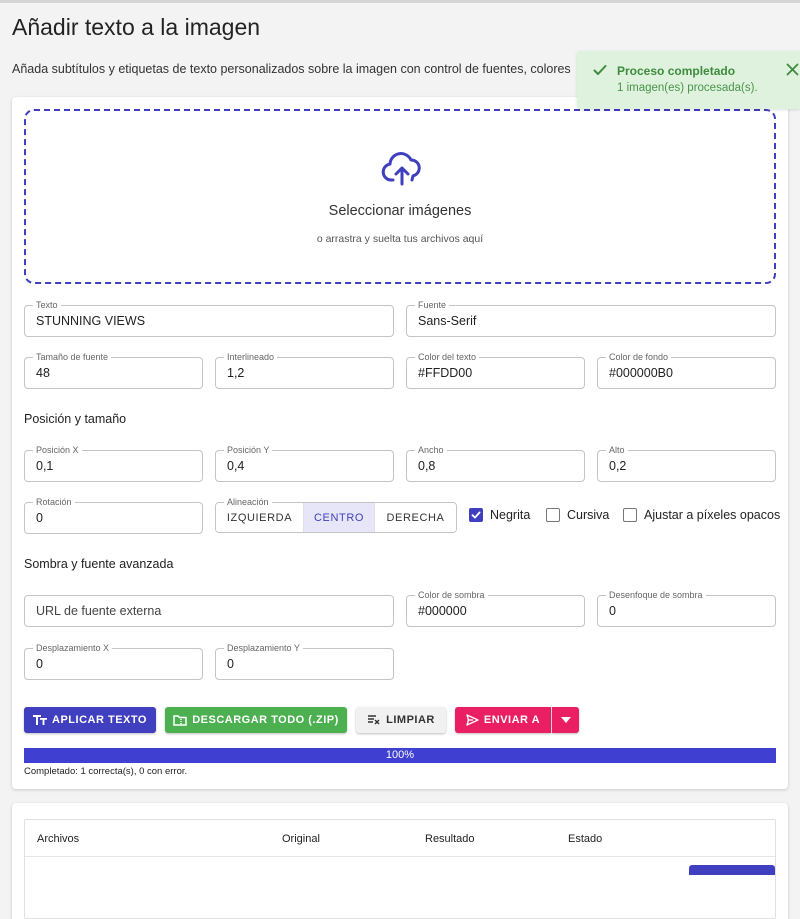  Describe the element at coordinates (594, 321) in the screenshot. I see `font-input` at that location.